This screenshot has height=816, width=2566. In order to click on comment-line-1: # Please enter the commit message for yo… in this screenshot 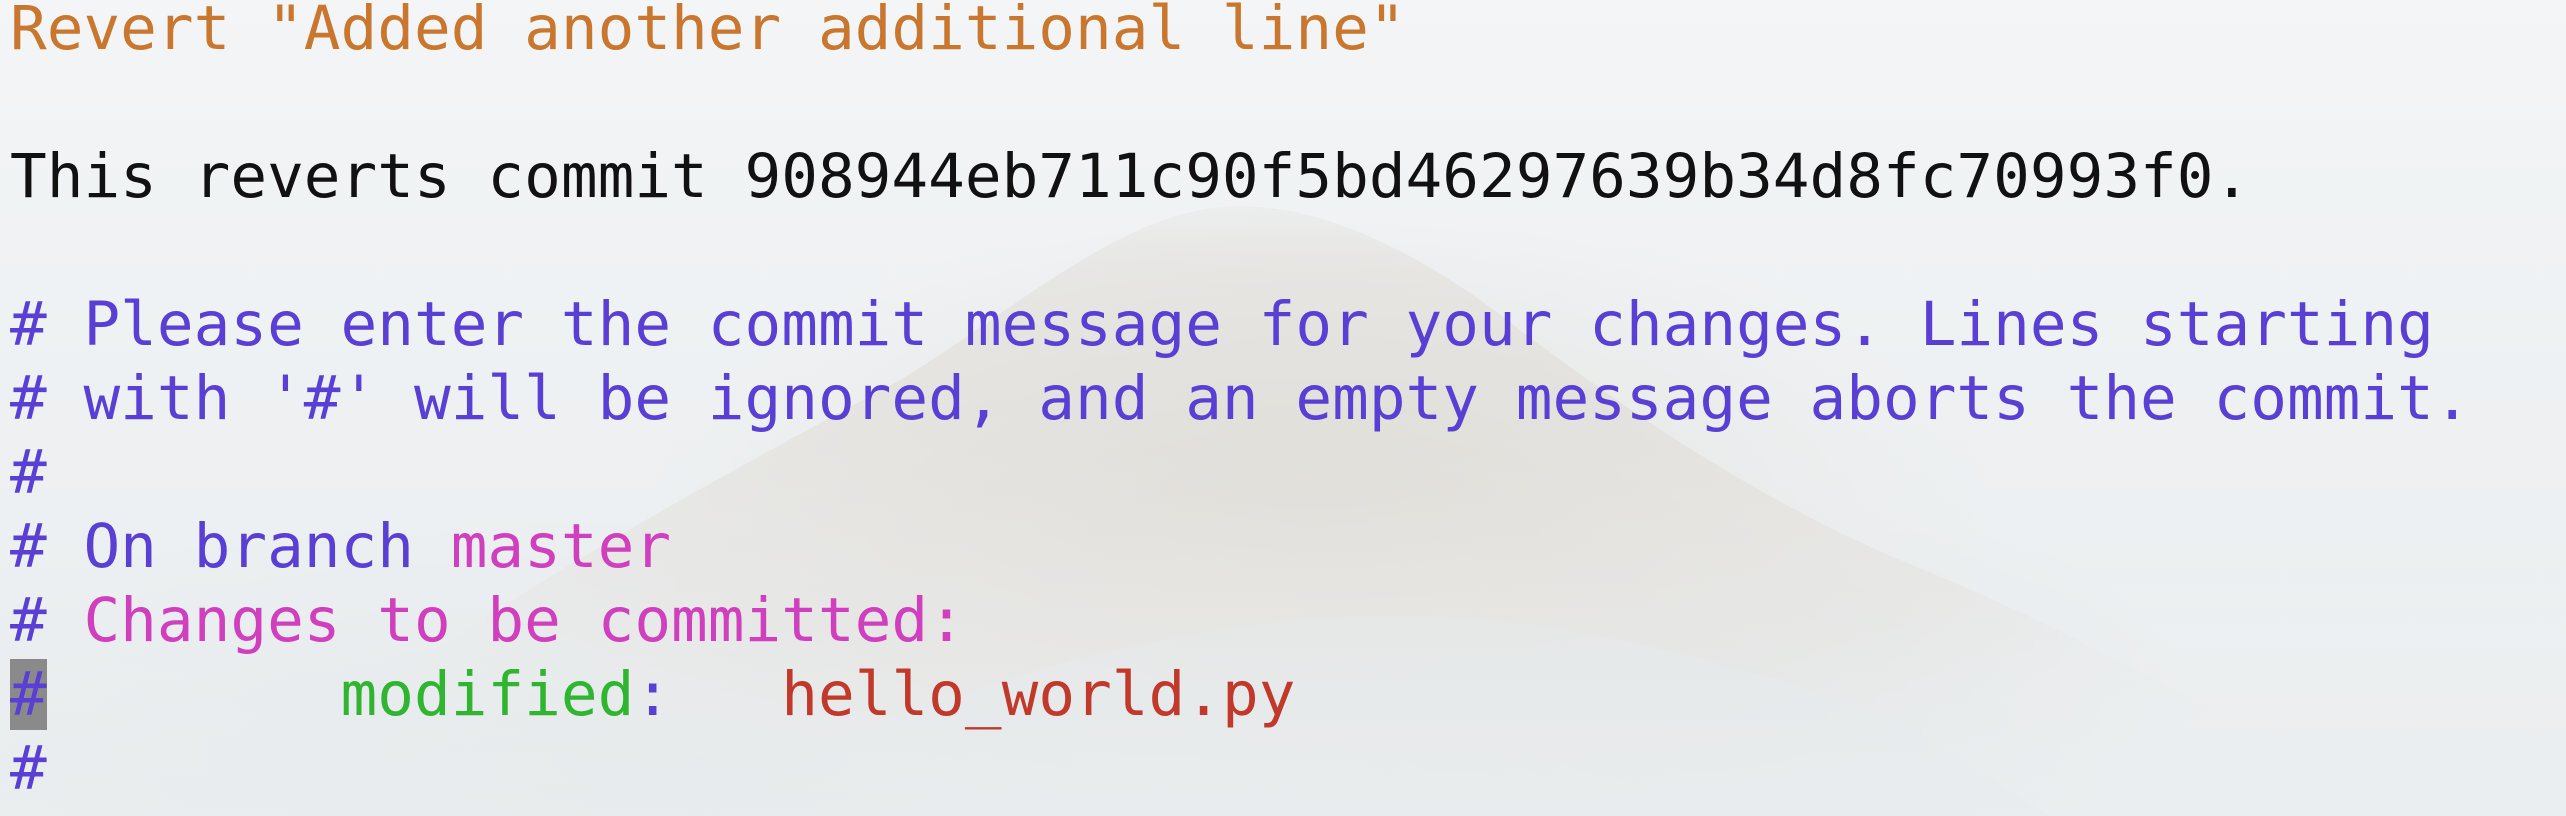, I will do `click(1222, 325)`.